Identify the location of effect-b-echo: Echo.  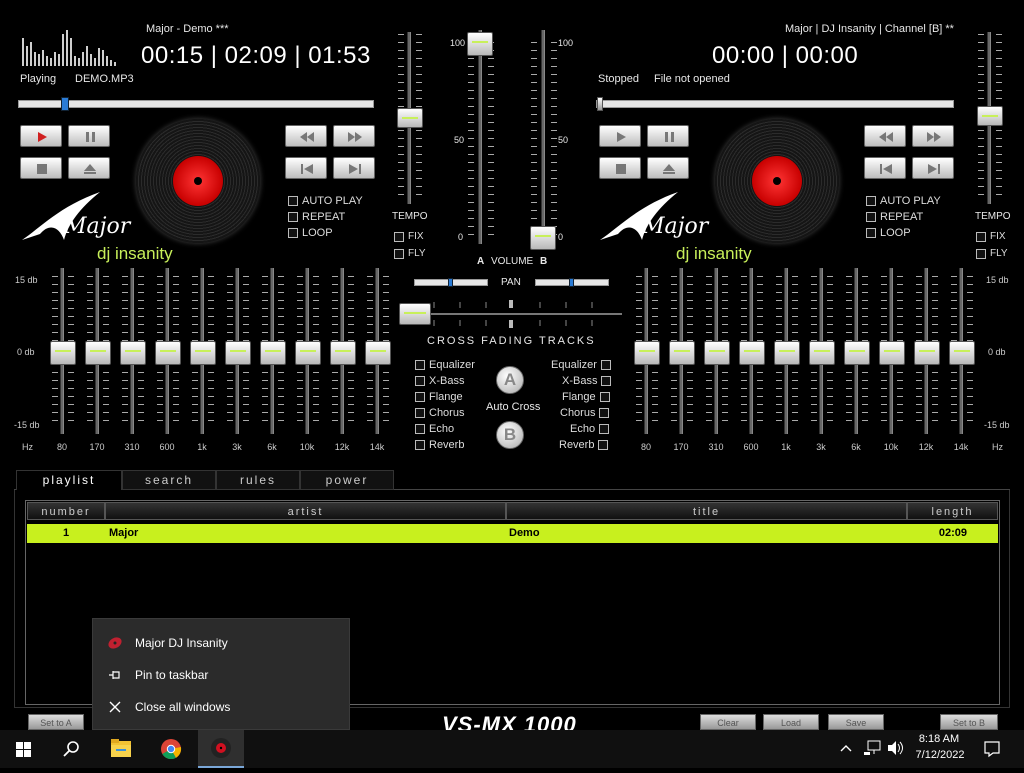
(590, 429).